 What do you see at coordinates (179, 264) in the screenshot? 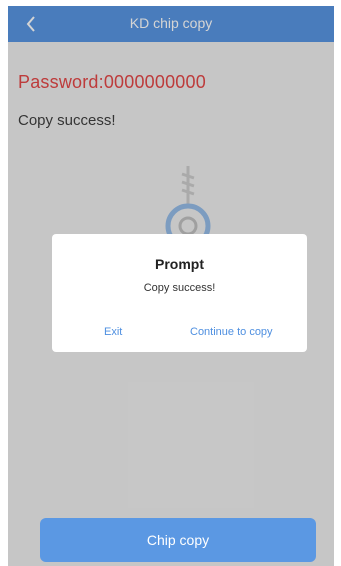
I see `dialog-title: Prompt` at bounding box center [179, 264].